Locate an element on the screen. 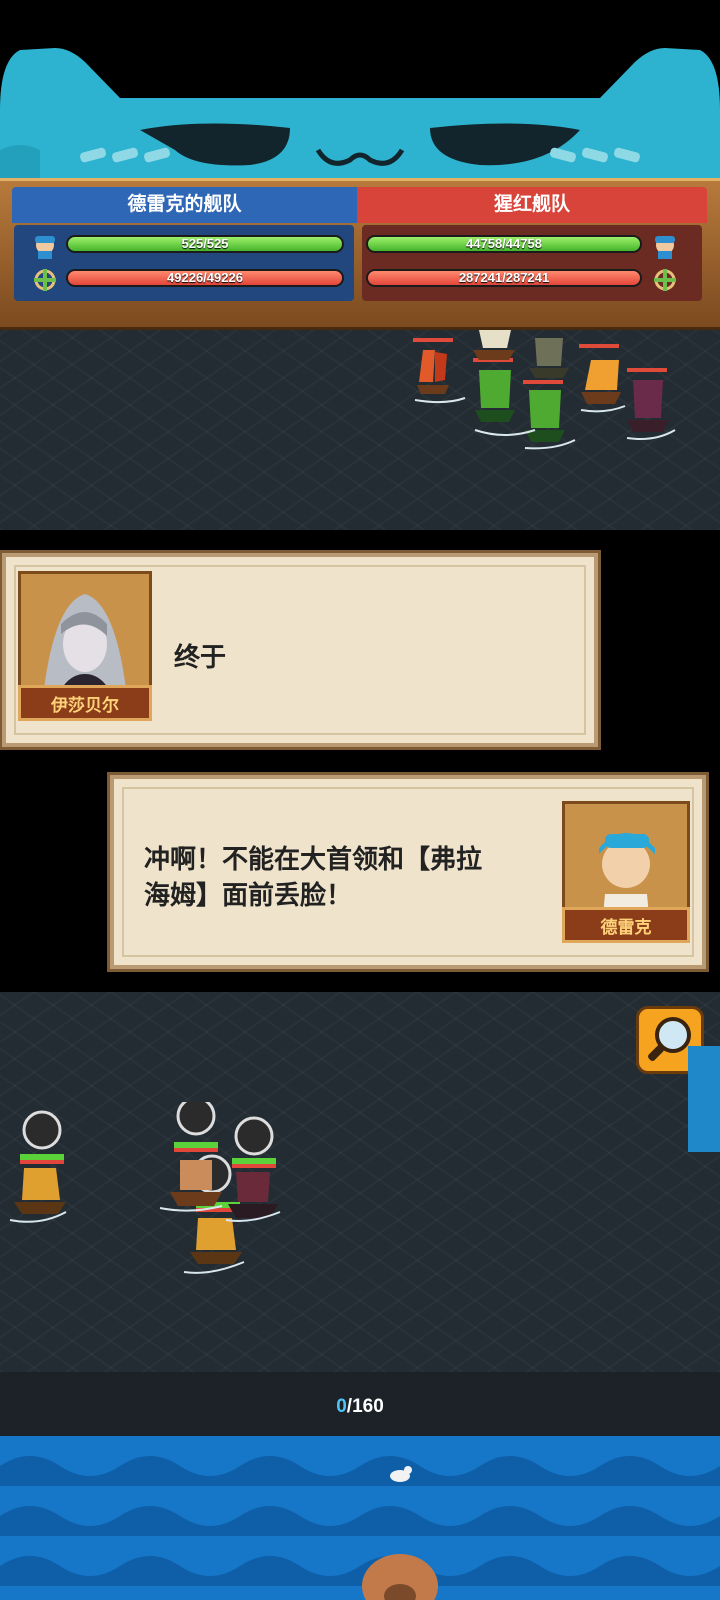 The height and width of the screenshot is (1600, 720). dialog-box-drake: 冲啊！不能在大首领和【弗拉 海姆】面前丢脸！ 德雷克 is located at coordinates (408, 872).